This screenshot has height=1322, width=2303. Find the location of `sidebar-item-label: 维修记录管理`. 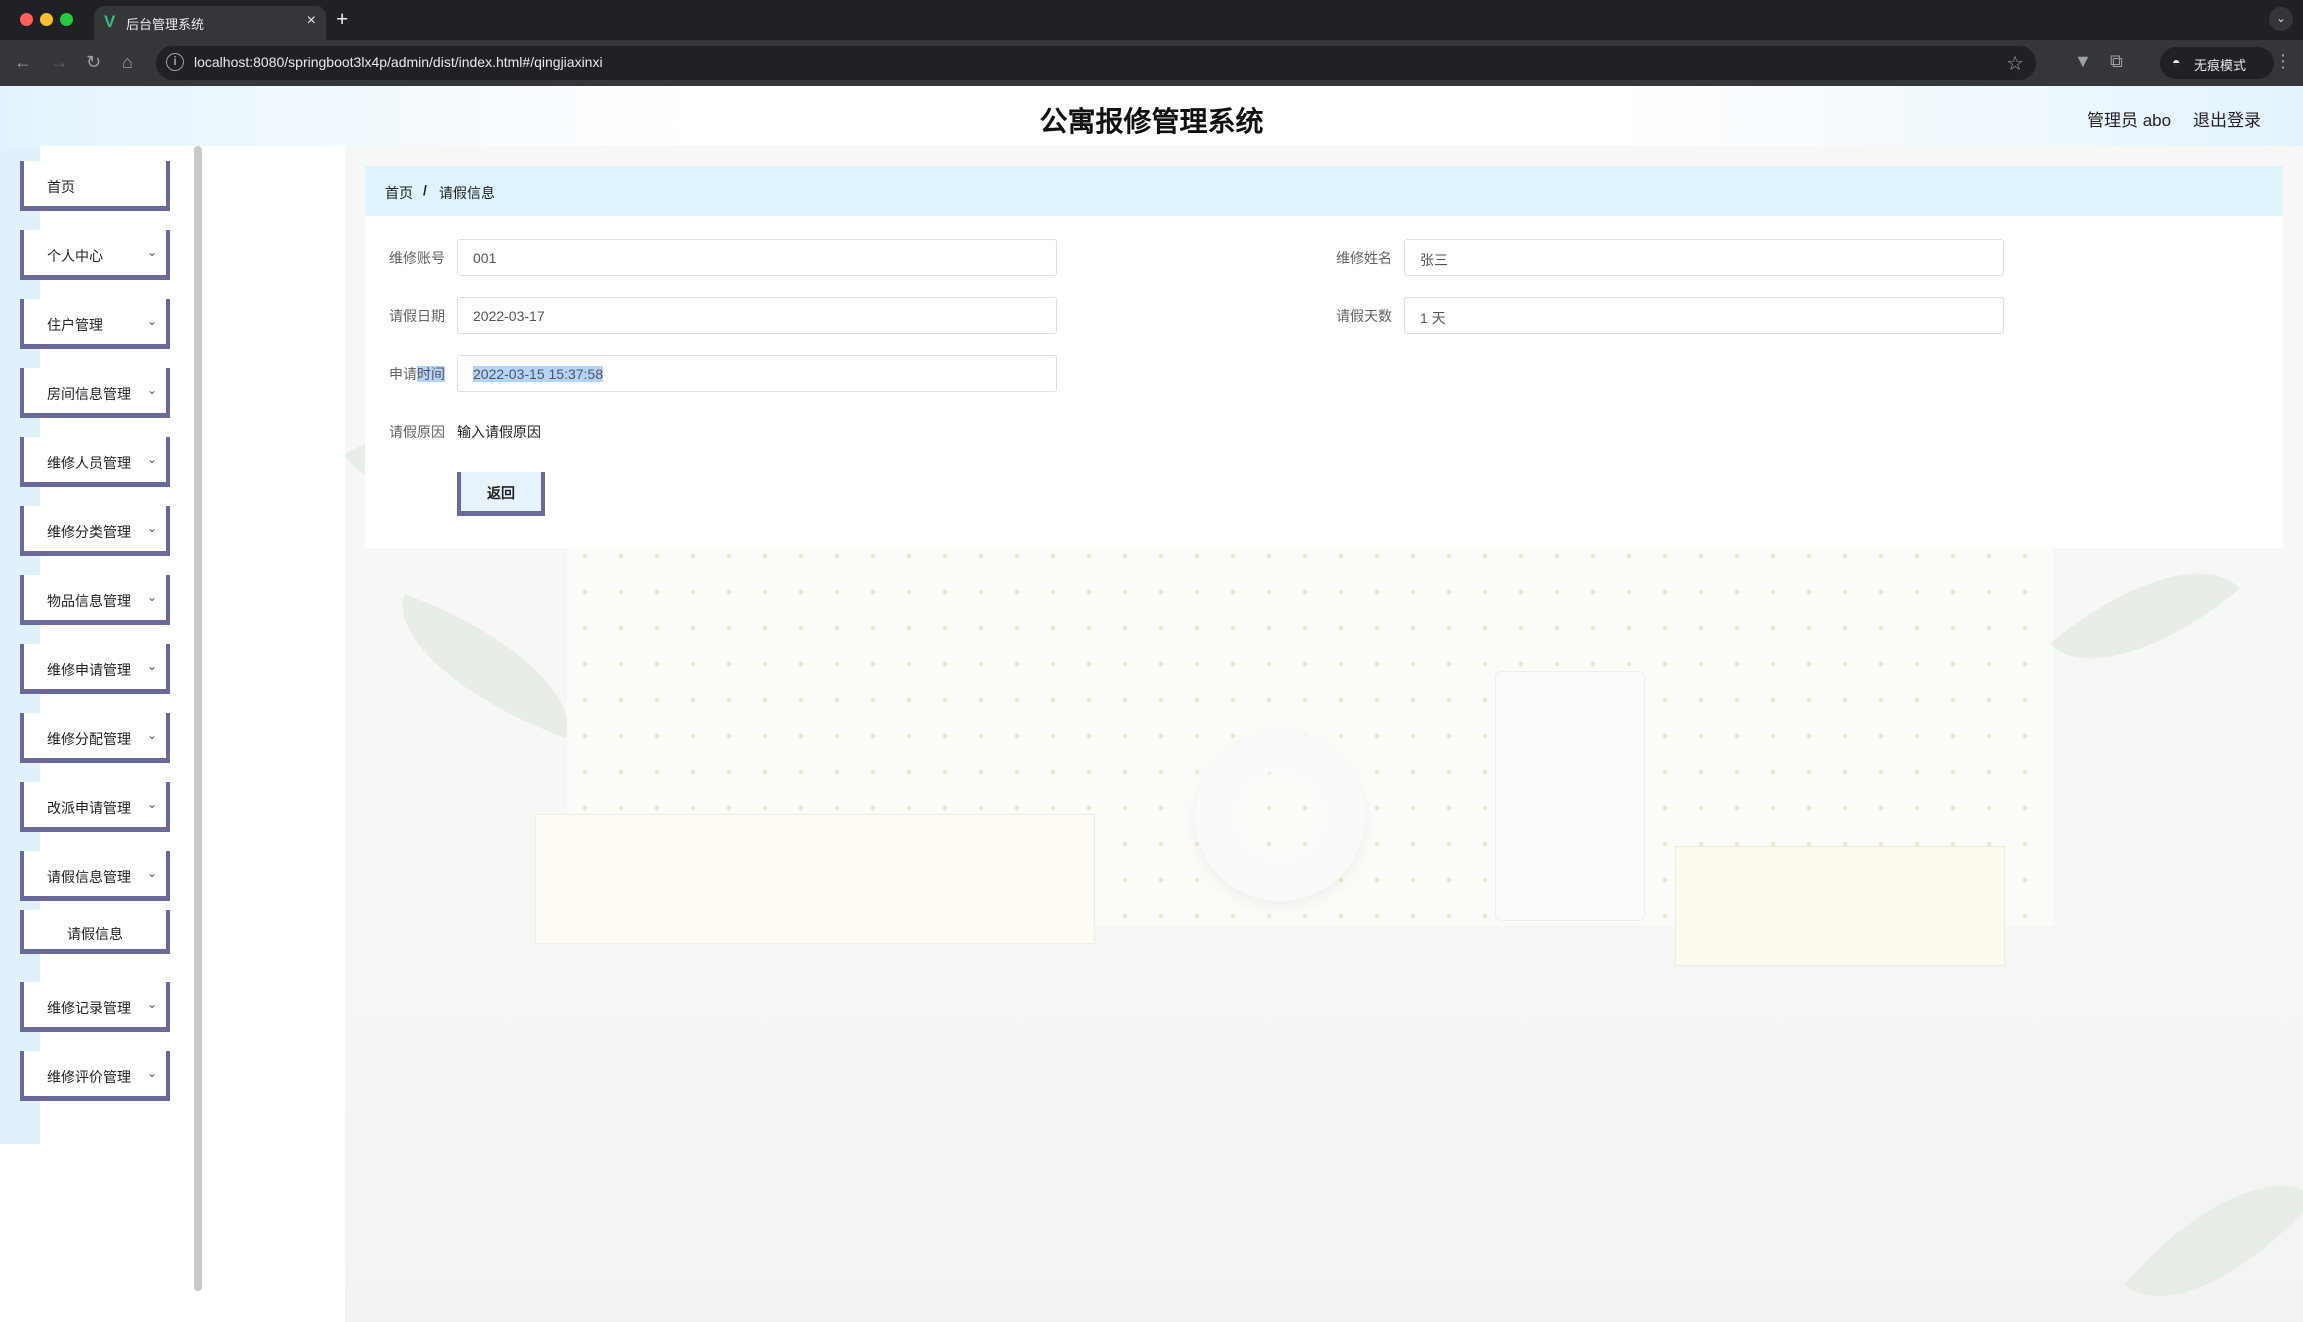

sidebar-item-label: 维修记录管理 is located at coordinates (89, 1008).